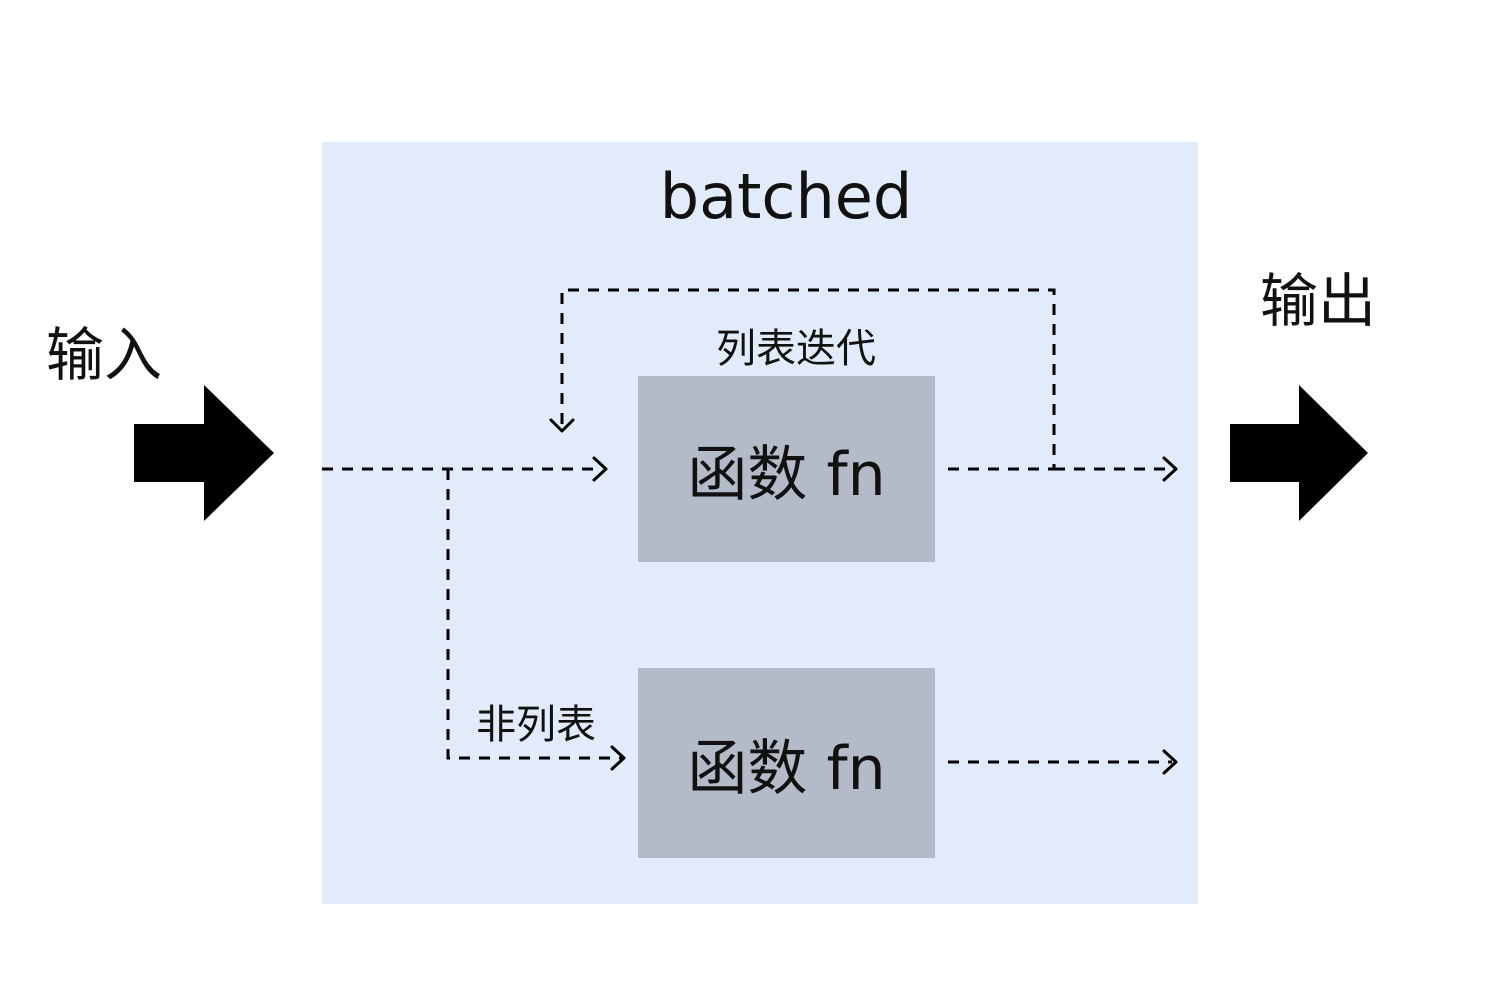 The image size is (1488, 988). I want to click on arrowhead-input, so click(600, 469).